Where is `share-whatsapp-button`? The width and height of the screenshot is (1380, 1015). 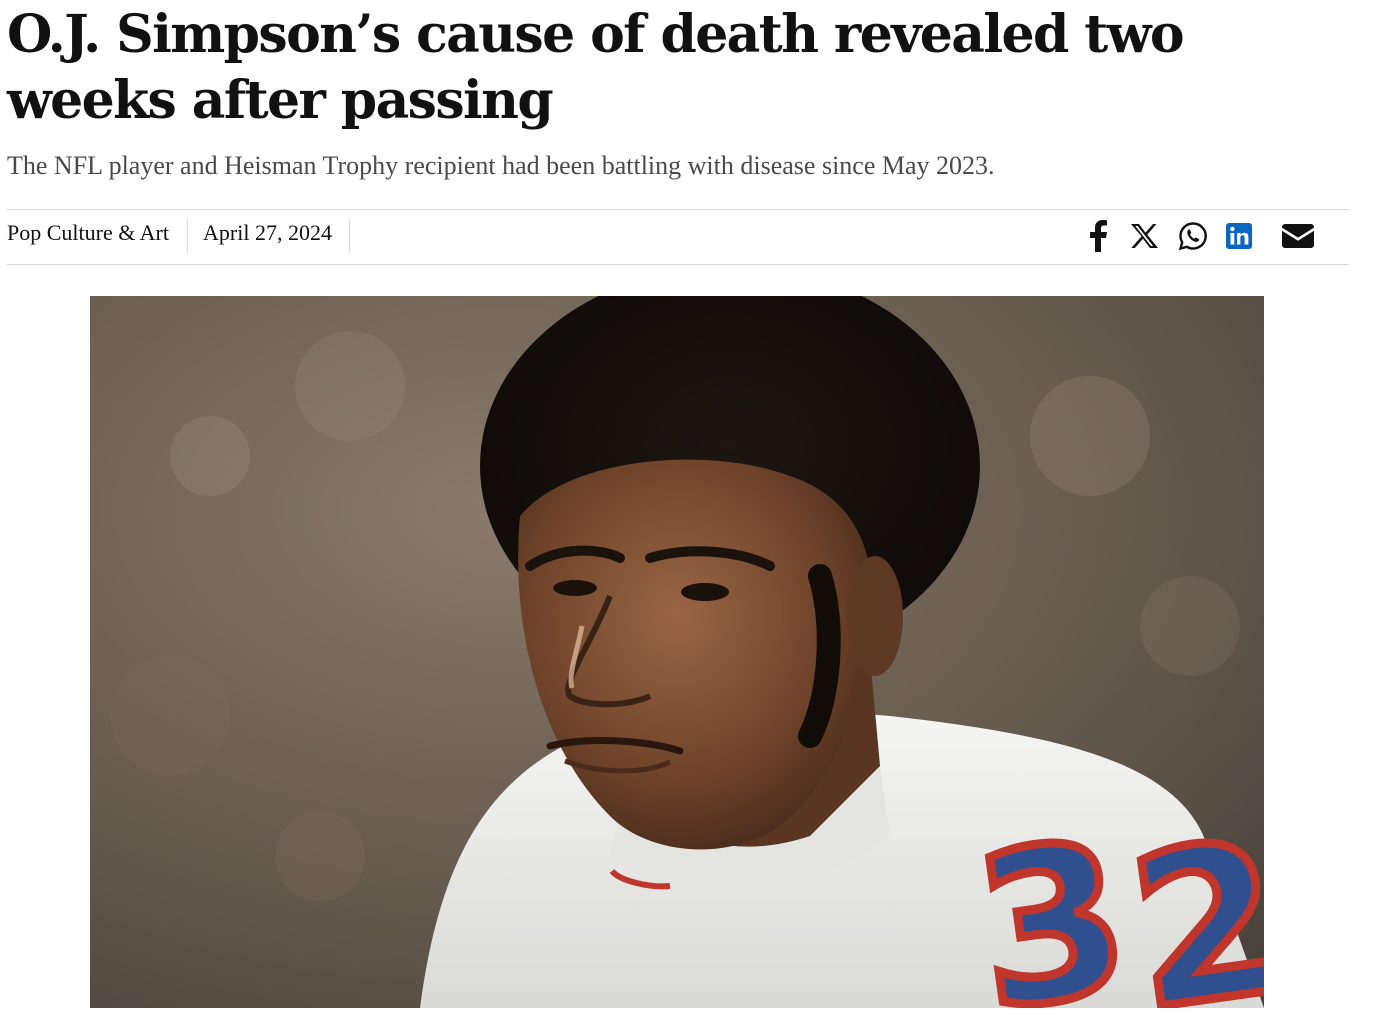
share-whatsapp-button is located at coordinates (1193, 236).